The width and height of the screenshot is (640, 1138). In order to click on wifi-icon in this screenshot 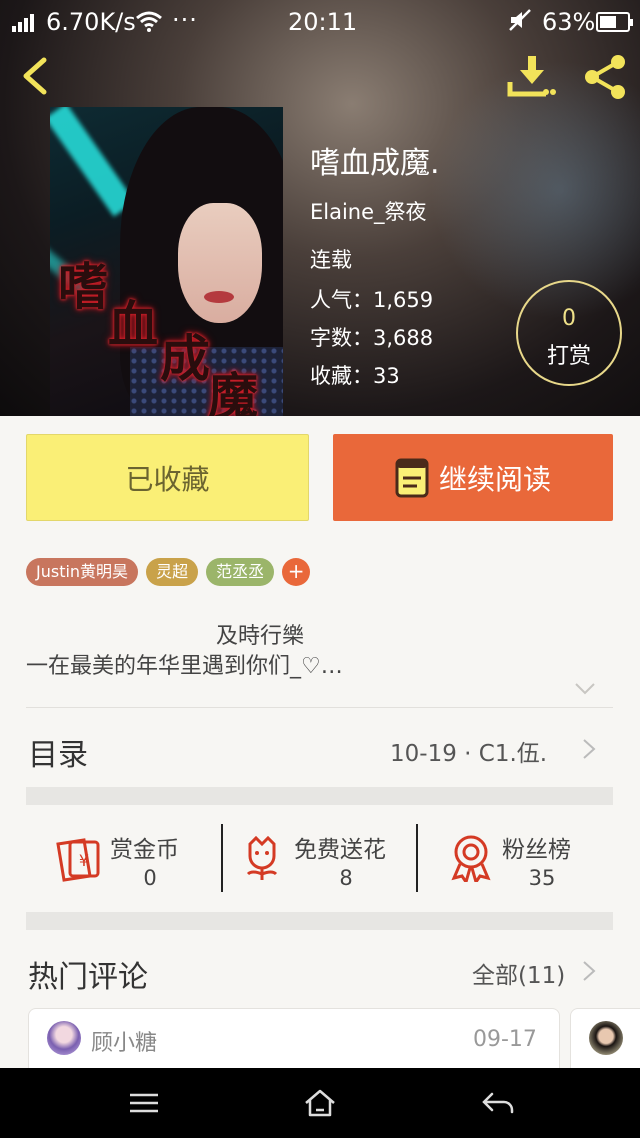, I will do `click(149, 21)`.